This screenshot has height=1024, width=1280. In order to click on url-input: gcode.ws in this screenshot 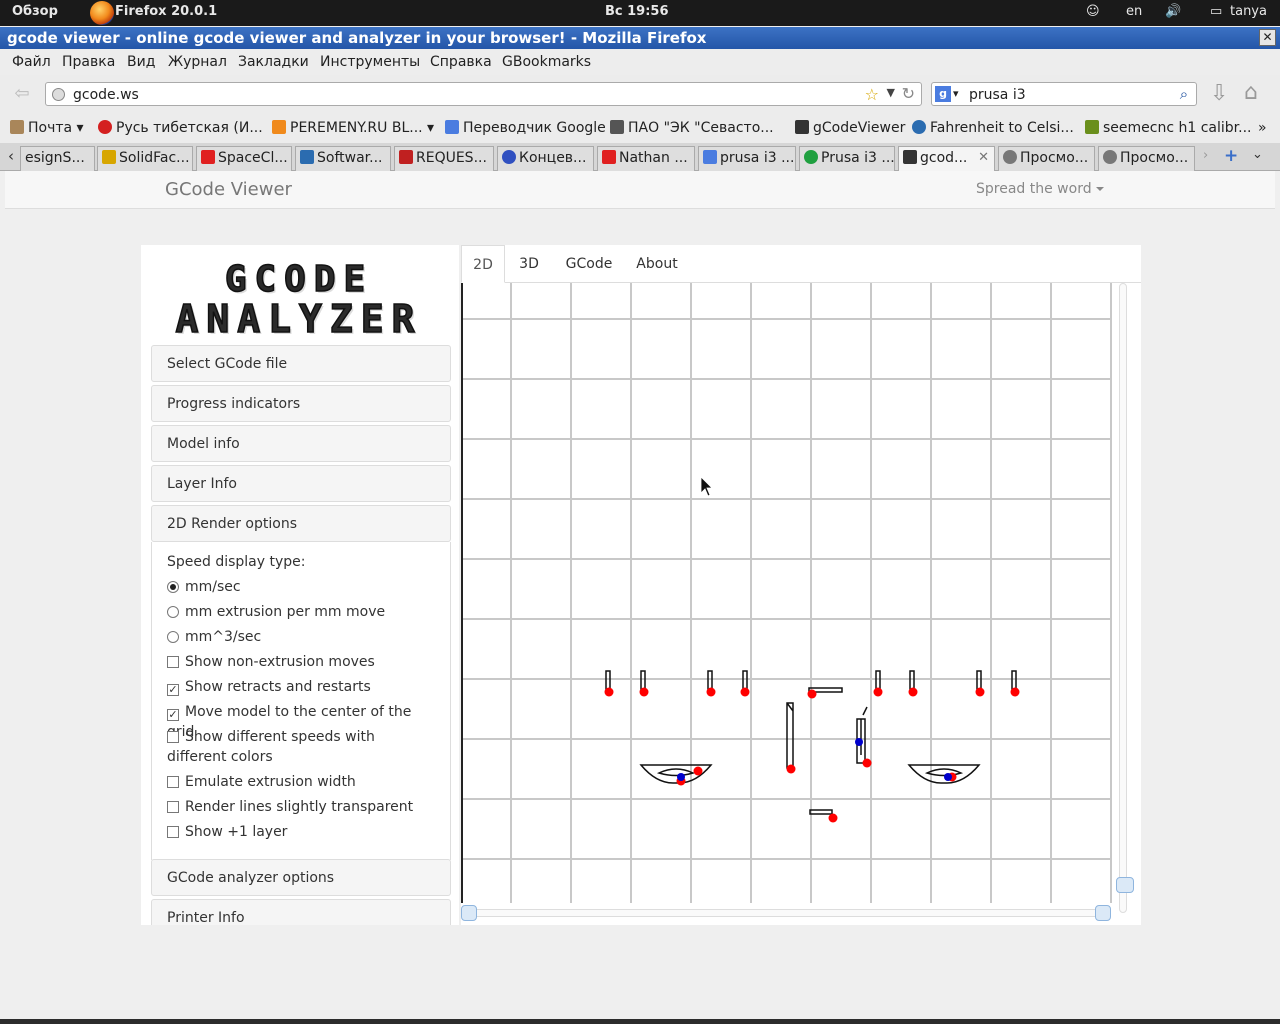, I will do `click(106, 95)`.